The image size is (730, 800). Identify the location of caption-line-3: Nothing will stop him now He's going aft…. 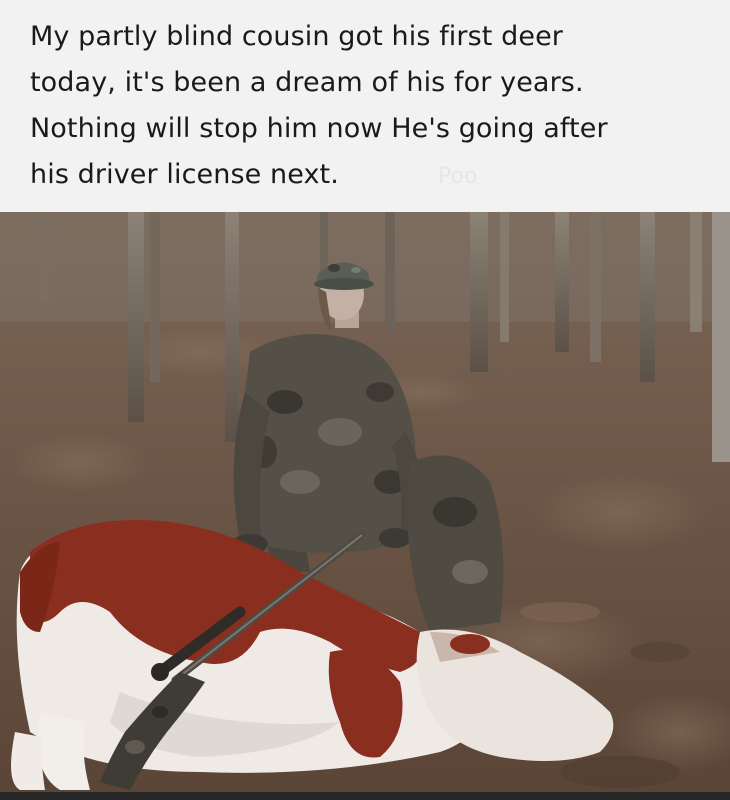
(319, 128).